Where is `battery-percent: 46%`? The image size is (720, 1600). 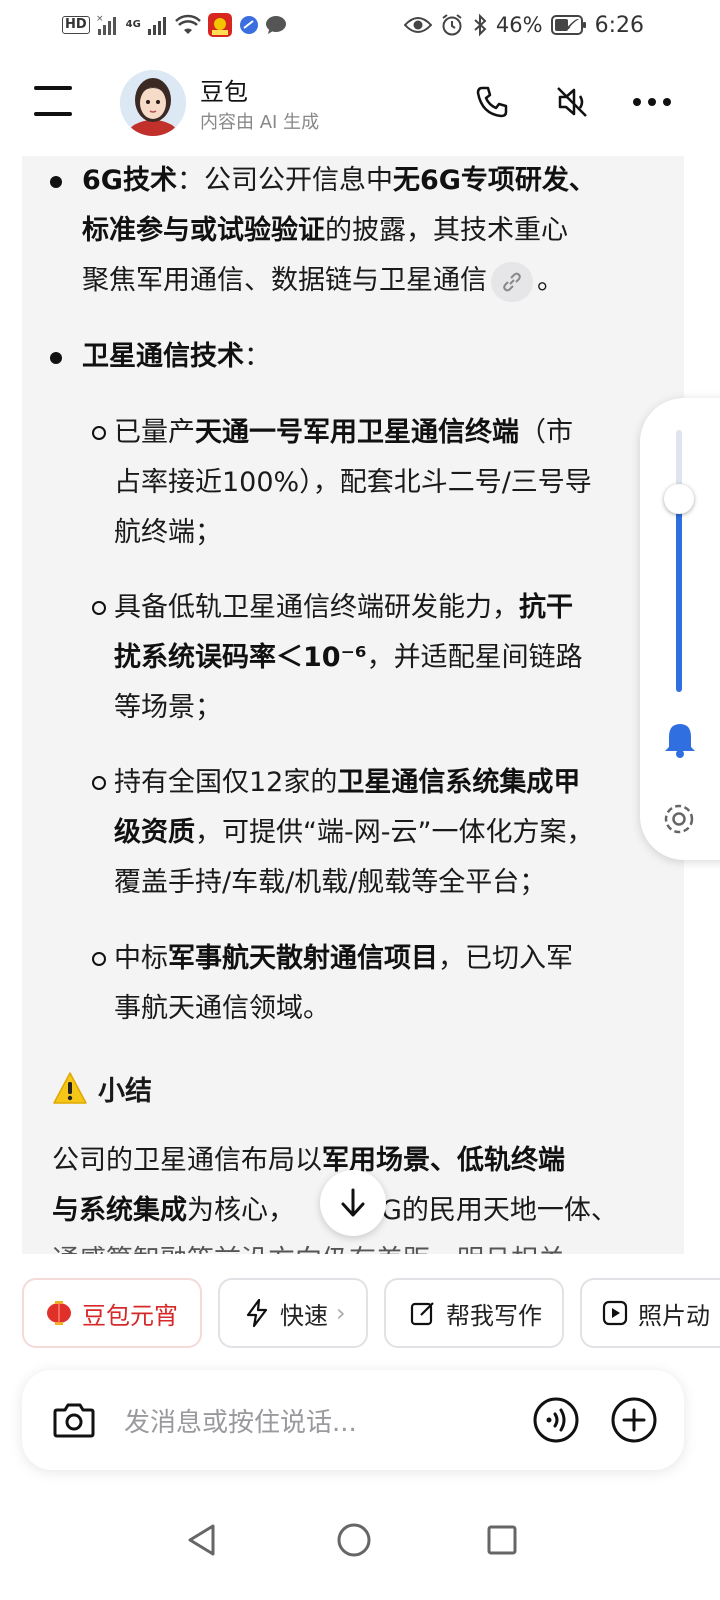 battery-percent: 46% is located at coordinates (519, 25).